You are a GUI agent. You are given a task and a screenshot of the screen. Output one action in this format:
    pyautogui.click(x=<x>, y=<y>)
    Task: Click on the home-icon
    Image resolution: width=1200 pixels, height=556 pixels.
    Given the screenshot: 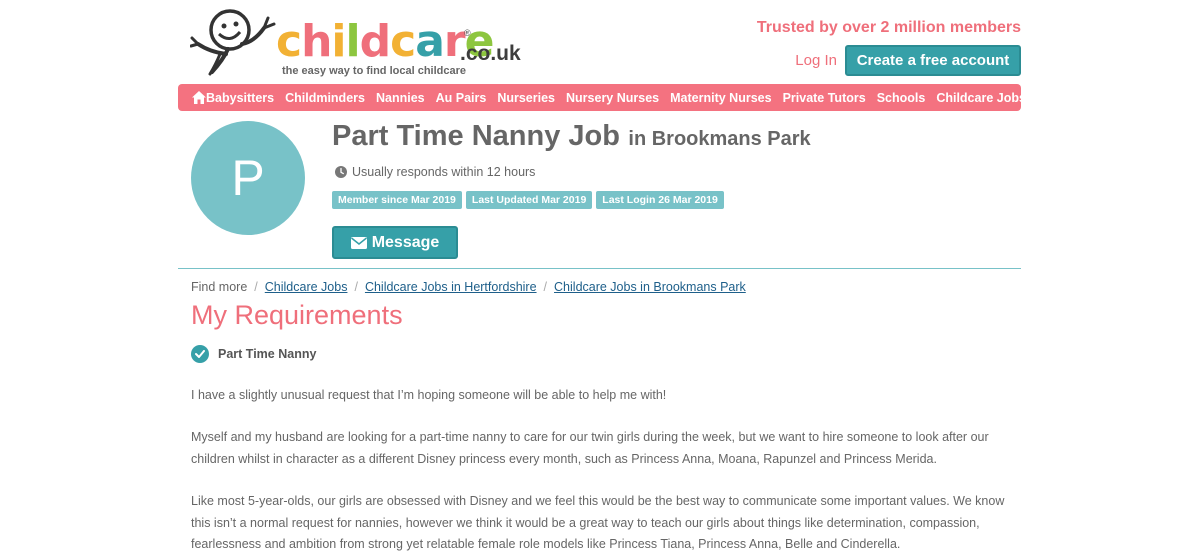 What is the action you would take?
    pyautogui.click(x=199, y=97)
    